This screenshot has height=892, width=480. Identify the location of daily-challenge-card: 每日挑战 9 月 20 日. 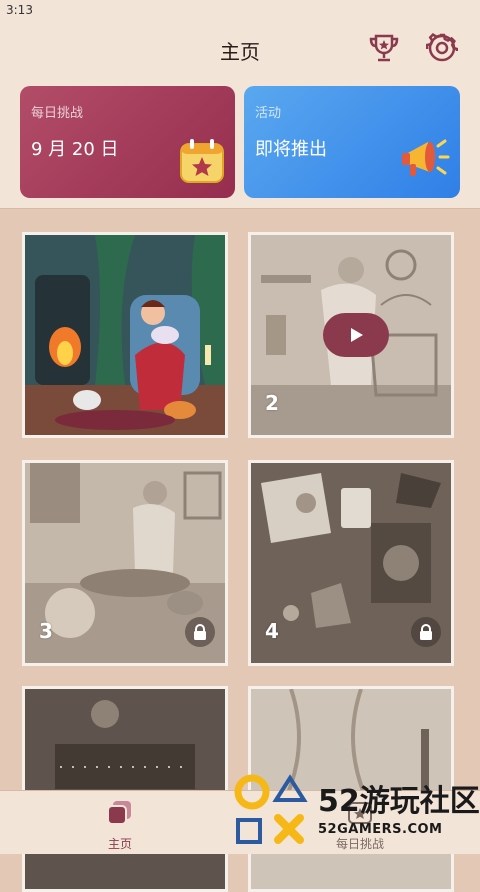
(127, 142).